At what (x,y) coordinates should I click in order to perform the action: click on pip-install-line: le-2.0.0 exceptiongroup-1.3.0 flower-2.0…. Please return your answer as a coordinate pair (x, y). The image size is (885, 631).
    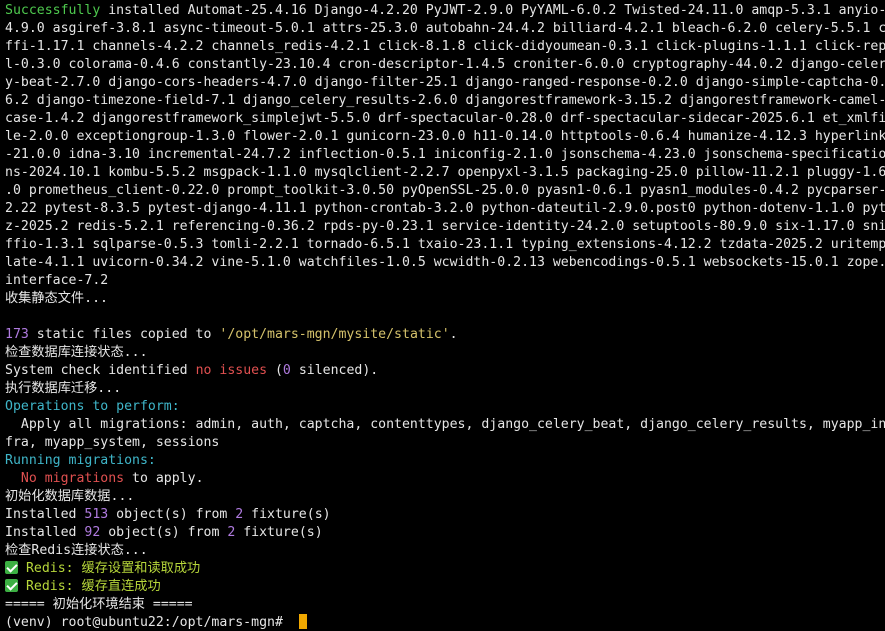
    Looking at the image, I should click on (445, 136).